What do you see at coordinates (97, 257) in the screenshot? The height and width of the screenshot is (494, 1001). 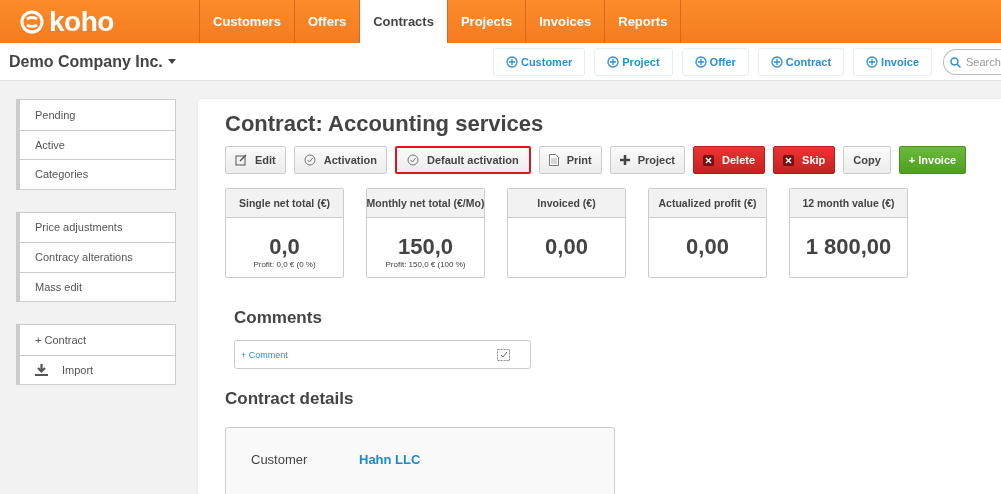 I see `sidebar-item: Contracy alterations` at bounding box center [97, 257].